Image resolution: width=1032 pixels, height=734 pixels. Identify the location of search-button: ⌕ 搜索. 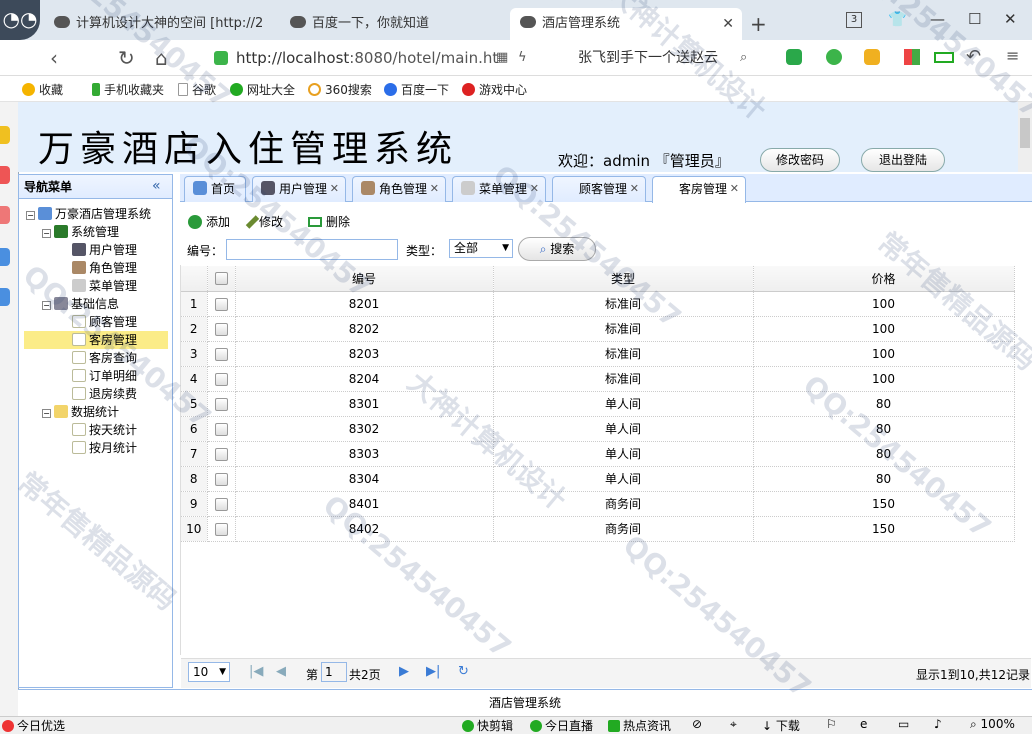
(557, 249).